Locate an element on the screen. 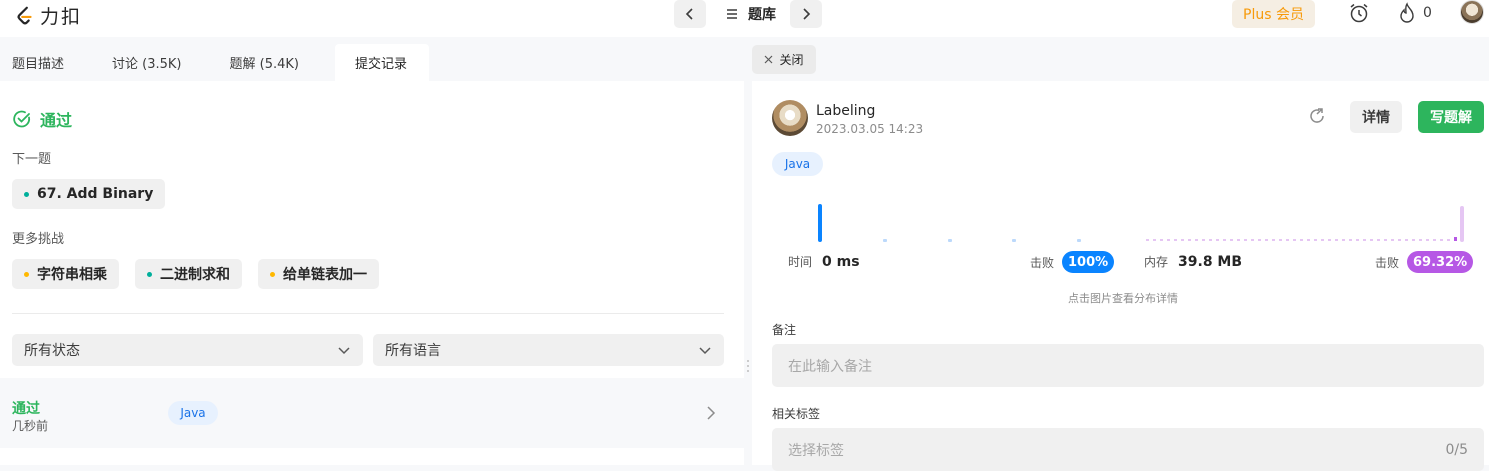 The width and height of the screenshot is (1489, 471). prev-problem-button is located at coordinates (690, 14).